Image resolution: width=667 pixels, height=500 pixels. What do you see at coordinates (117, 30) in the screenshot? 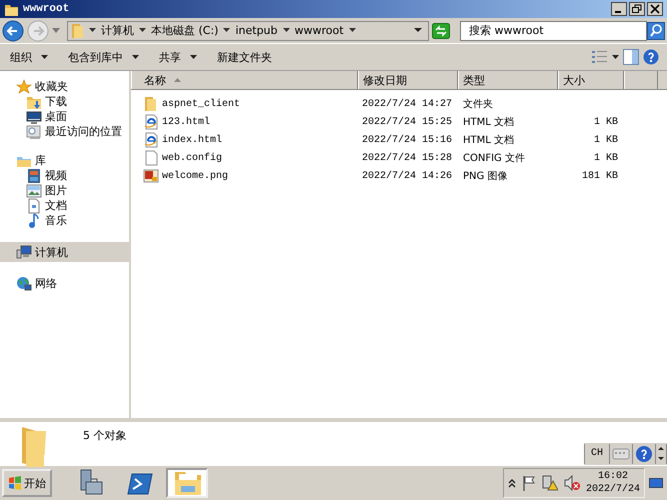
I see `breadcrumb-item: 计算机` at bounding box center [117, 30].